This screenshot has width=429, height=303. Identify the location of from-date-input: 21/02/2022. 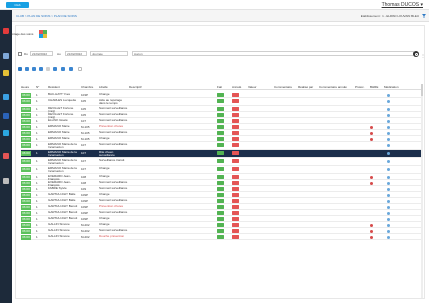
(41, 53).